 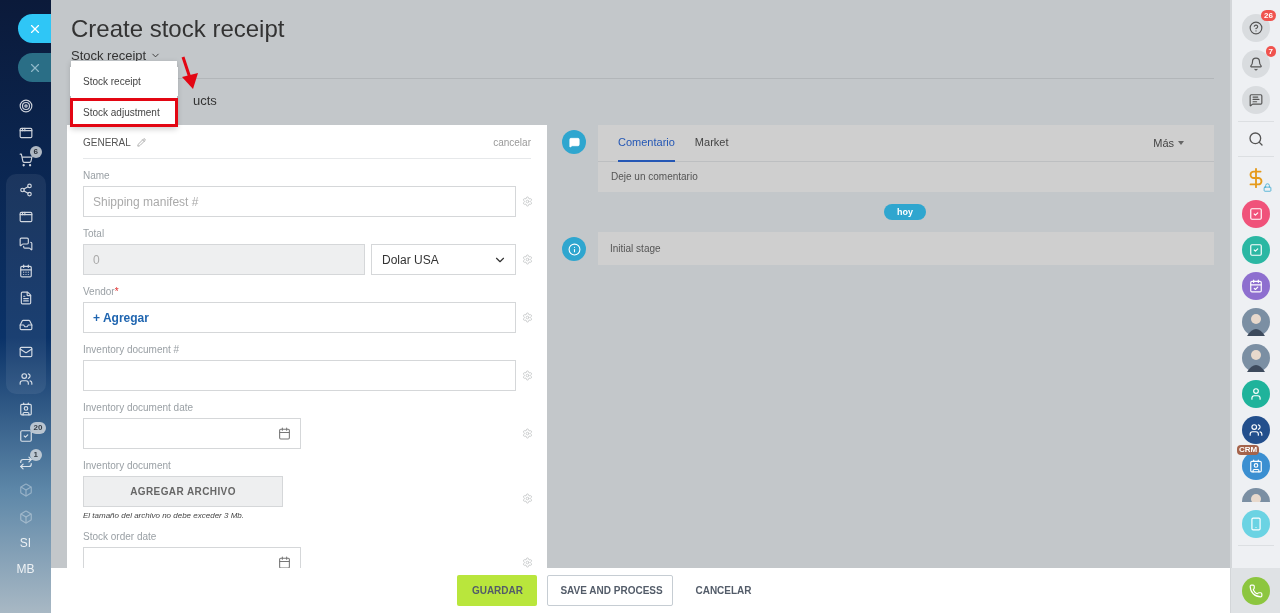 What do you see at coordinates (101, 291) in the screenshot?
I see `field-label: Vendor*` at bounding box center [101, 291].